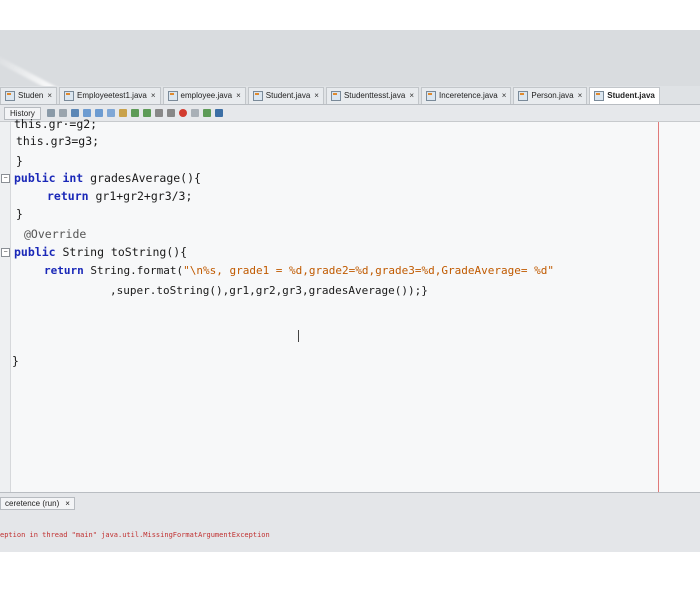 This screenshot has height=591, width=700. Describe the element at coordinates (218, 113) in the screenshot. I see `chart-icon` at that location.